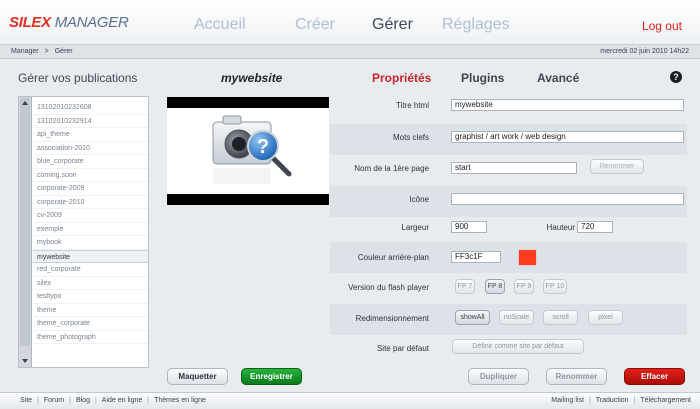 Image resolution: width=700 pixels, height=409 pixels. Describe the element at coordinates (412, 105) in the screenshot. I see `html-title-label: Titre html` at that location.